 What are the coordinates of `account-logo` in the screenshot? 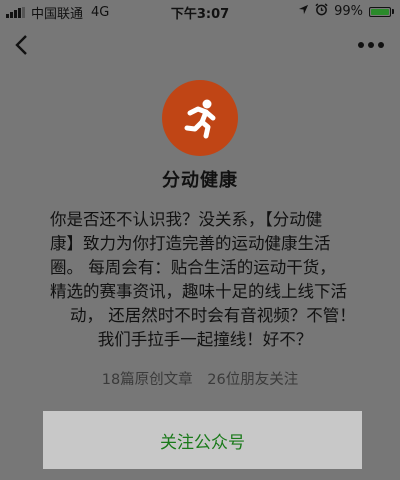 It's located at (200, 118).